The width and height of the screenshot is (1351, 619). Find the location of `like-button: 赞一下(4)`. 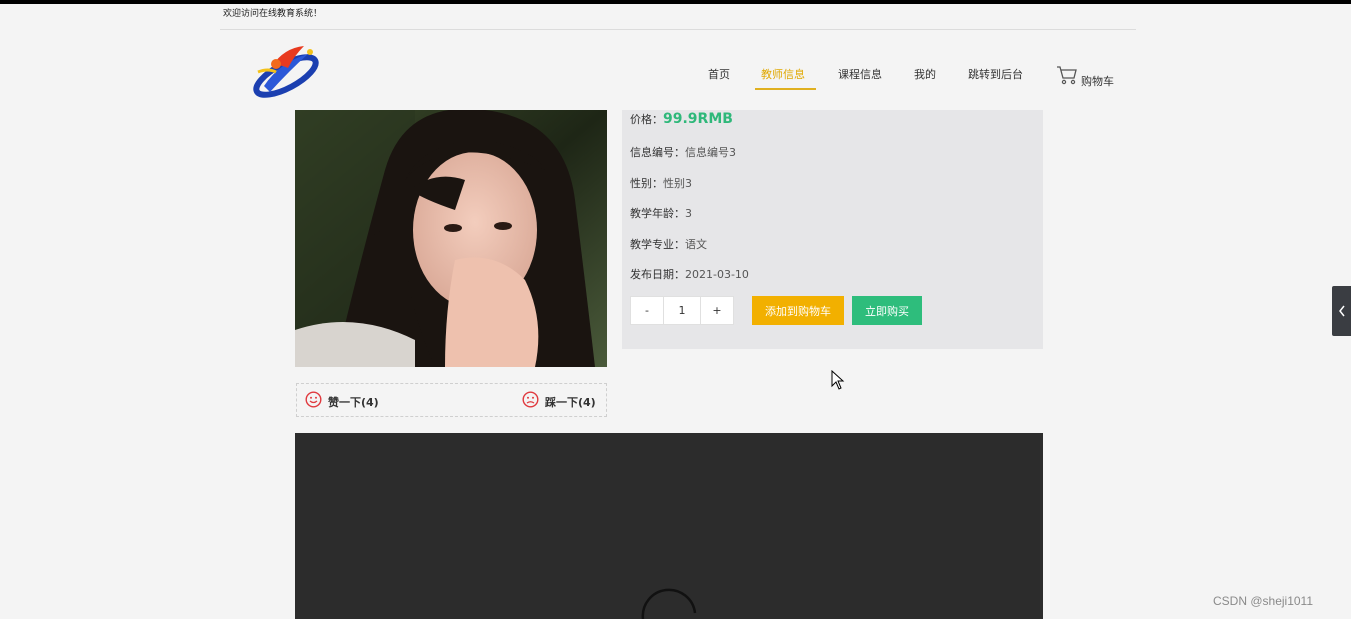

like-button: 赞一下(4) is located at coordinates (342, 401).